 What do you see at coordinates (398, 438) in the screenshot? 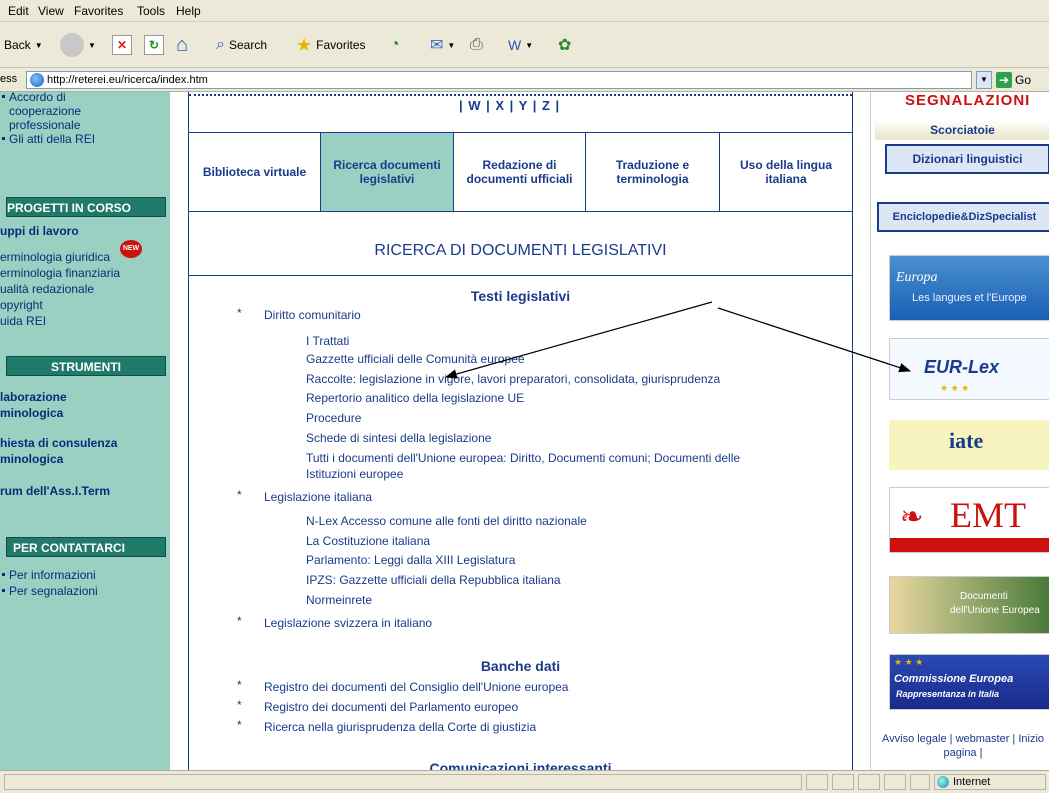
I see `link-schede: Schede di sintesi della legislazione` at bounding box center [398, 438].